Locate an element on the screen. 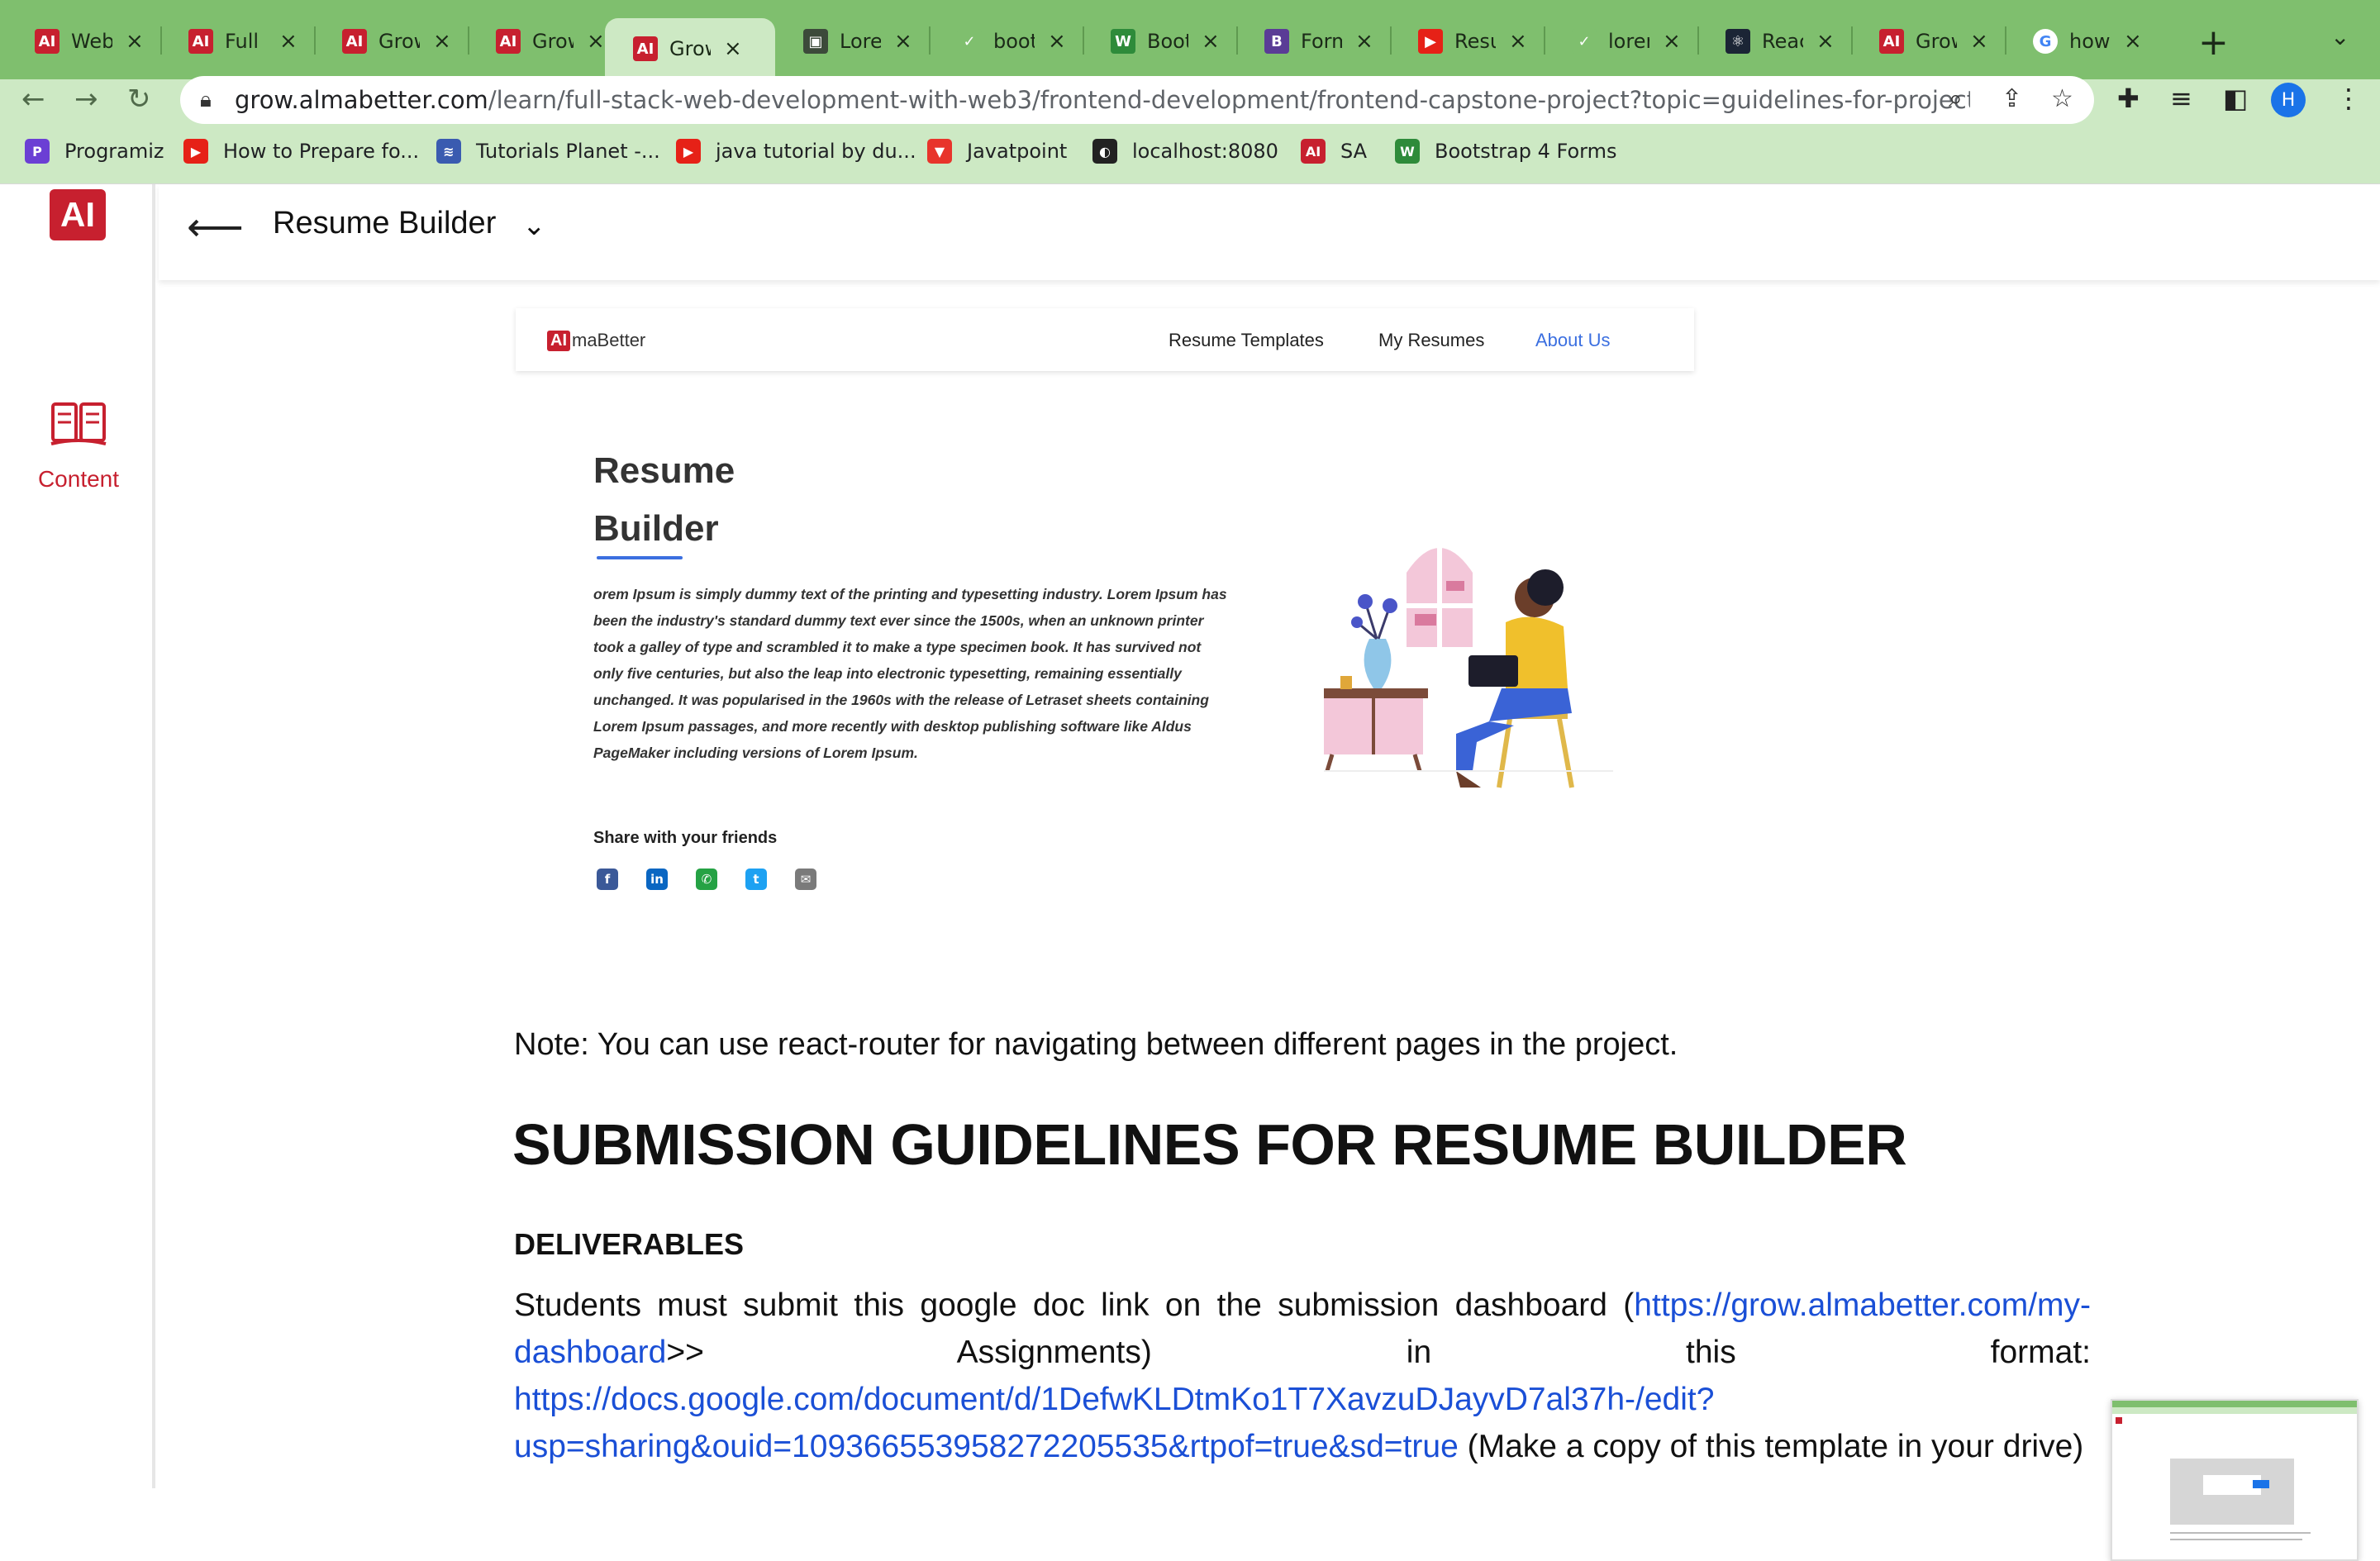  browser-tab-13: AI Grow × is located at coordinates (1928, 41).